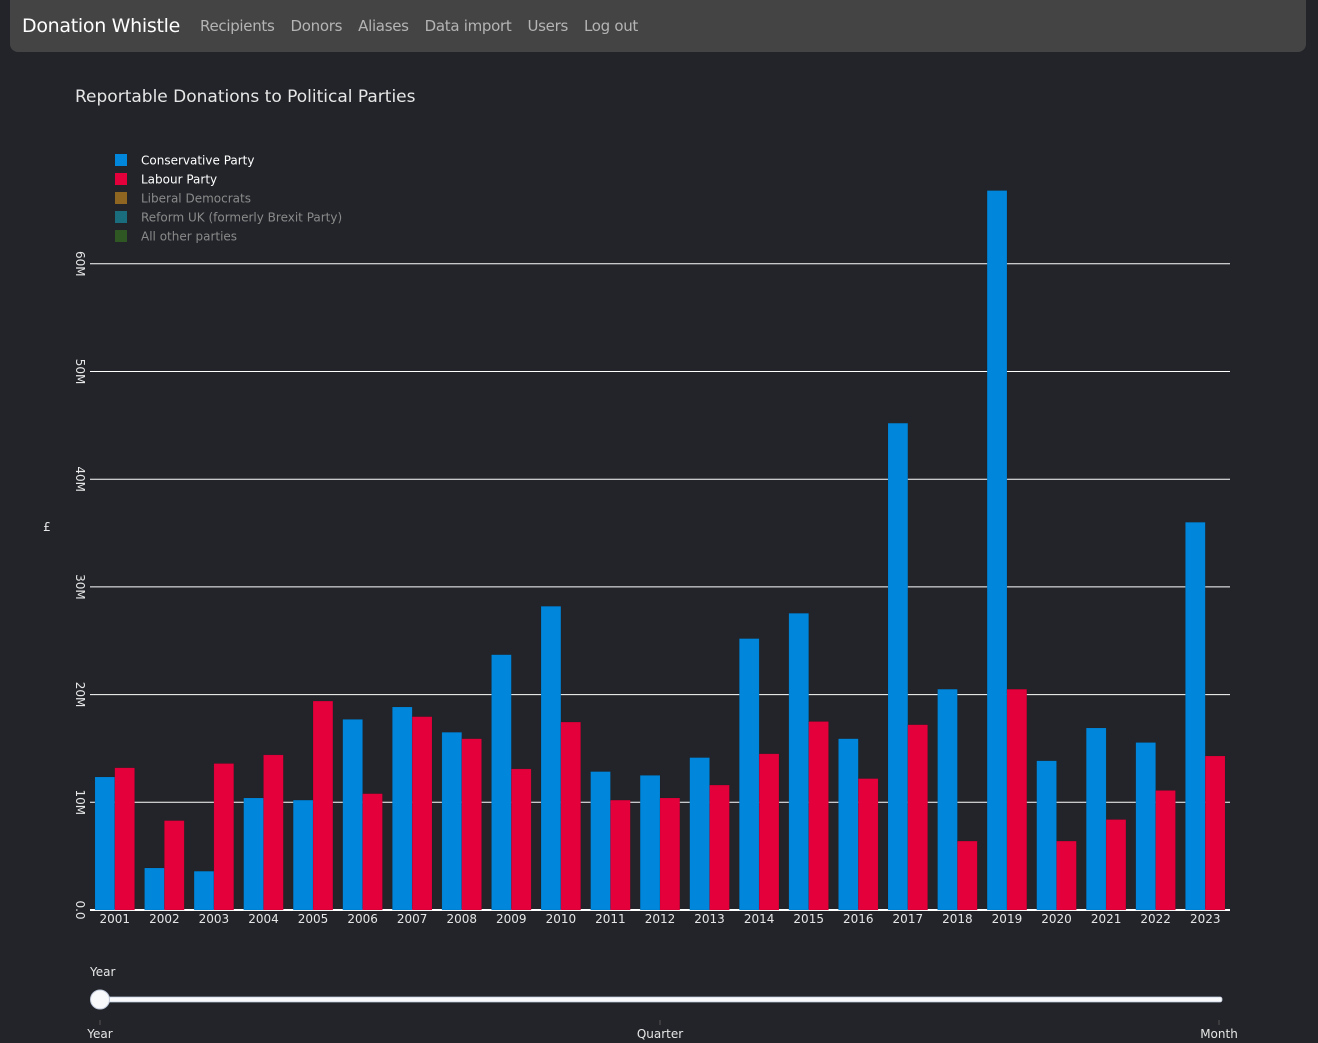  What do you see at coordinates (1215, 833) in the screenshot?
I see `bar-labour-party-2023` at bounding box center [1215, 833].